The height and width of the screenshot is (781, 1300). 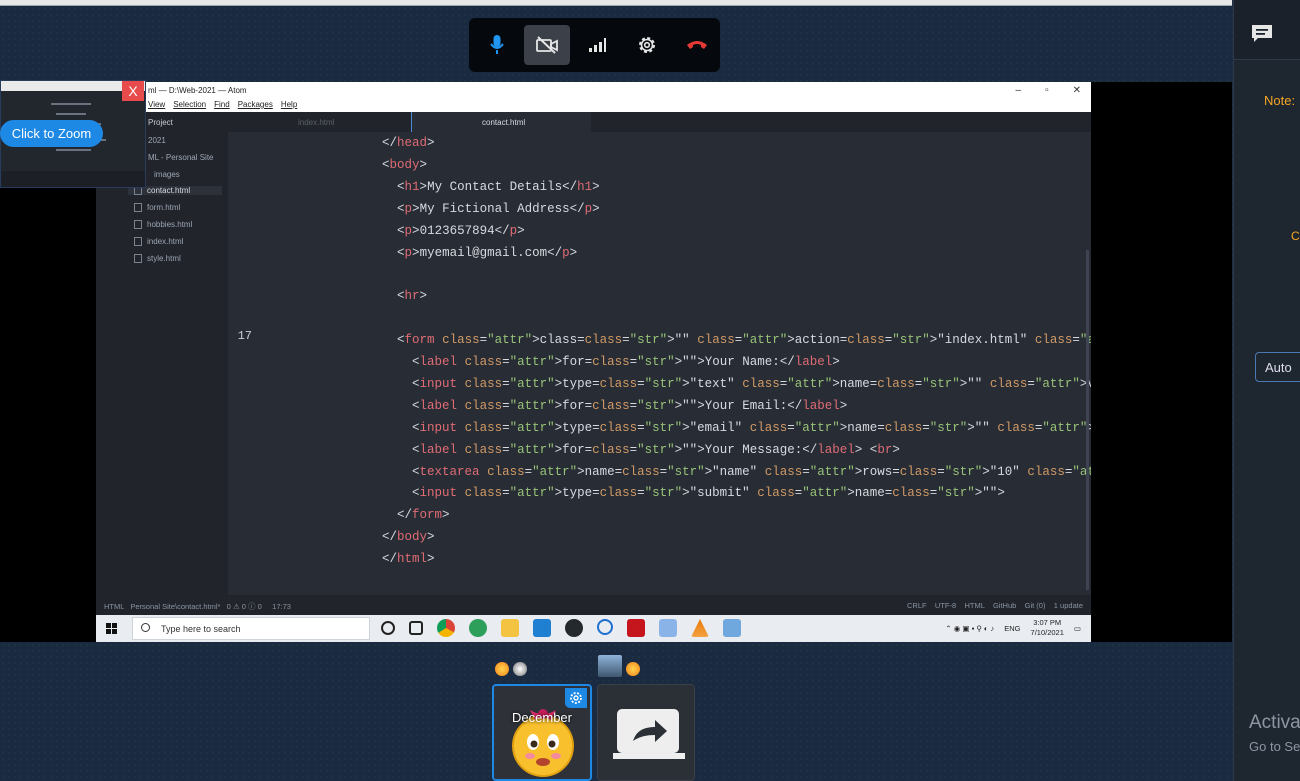 What do you see at coordinates (510, 628) in the screenshot?
I see `folder-icon` at bounding box center [510, 628].